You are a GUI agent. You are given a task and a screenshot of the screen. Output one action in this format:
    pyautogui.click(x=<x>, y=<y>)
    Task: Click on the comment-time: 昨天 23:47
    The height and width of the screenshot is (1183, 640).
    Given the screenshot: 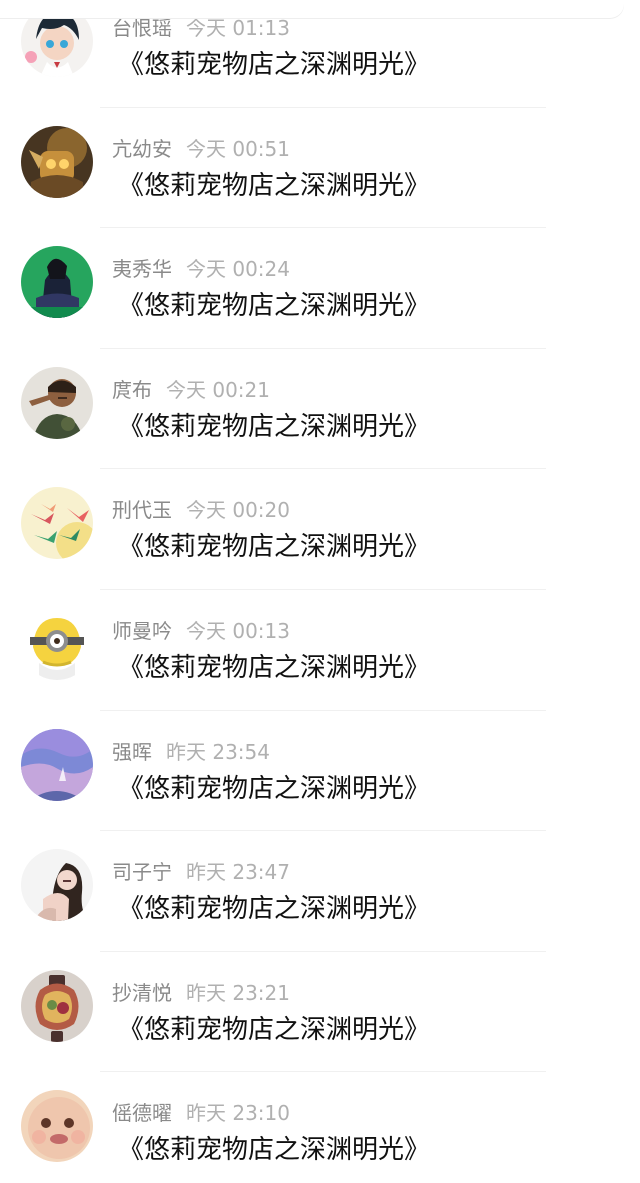 What is the action you would take?
    pyautogui.click(x=238, y=872)
    